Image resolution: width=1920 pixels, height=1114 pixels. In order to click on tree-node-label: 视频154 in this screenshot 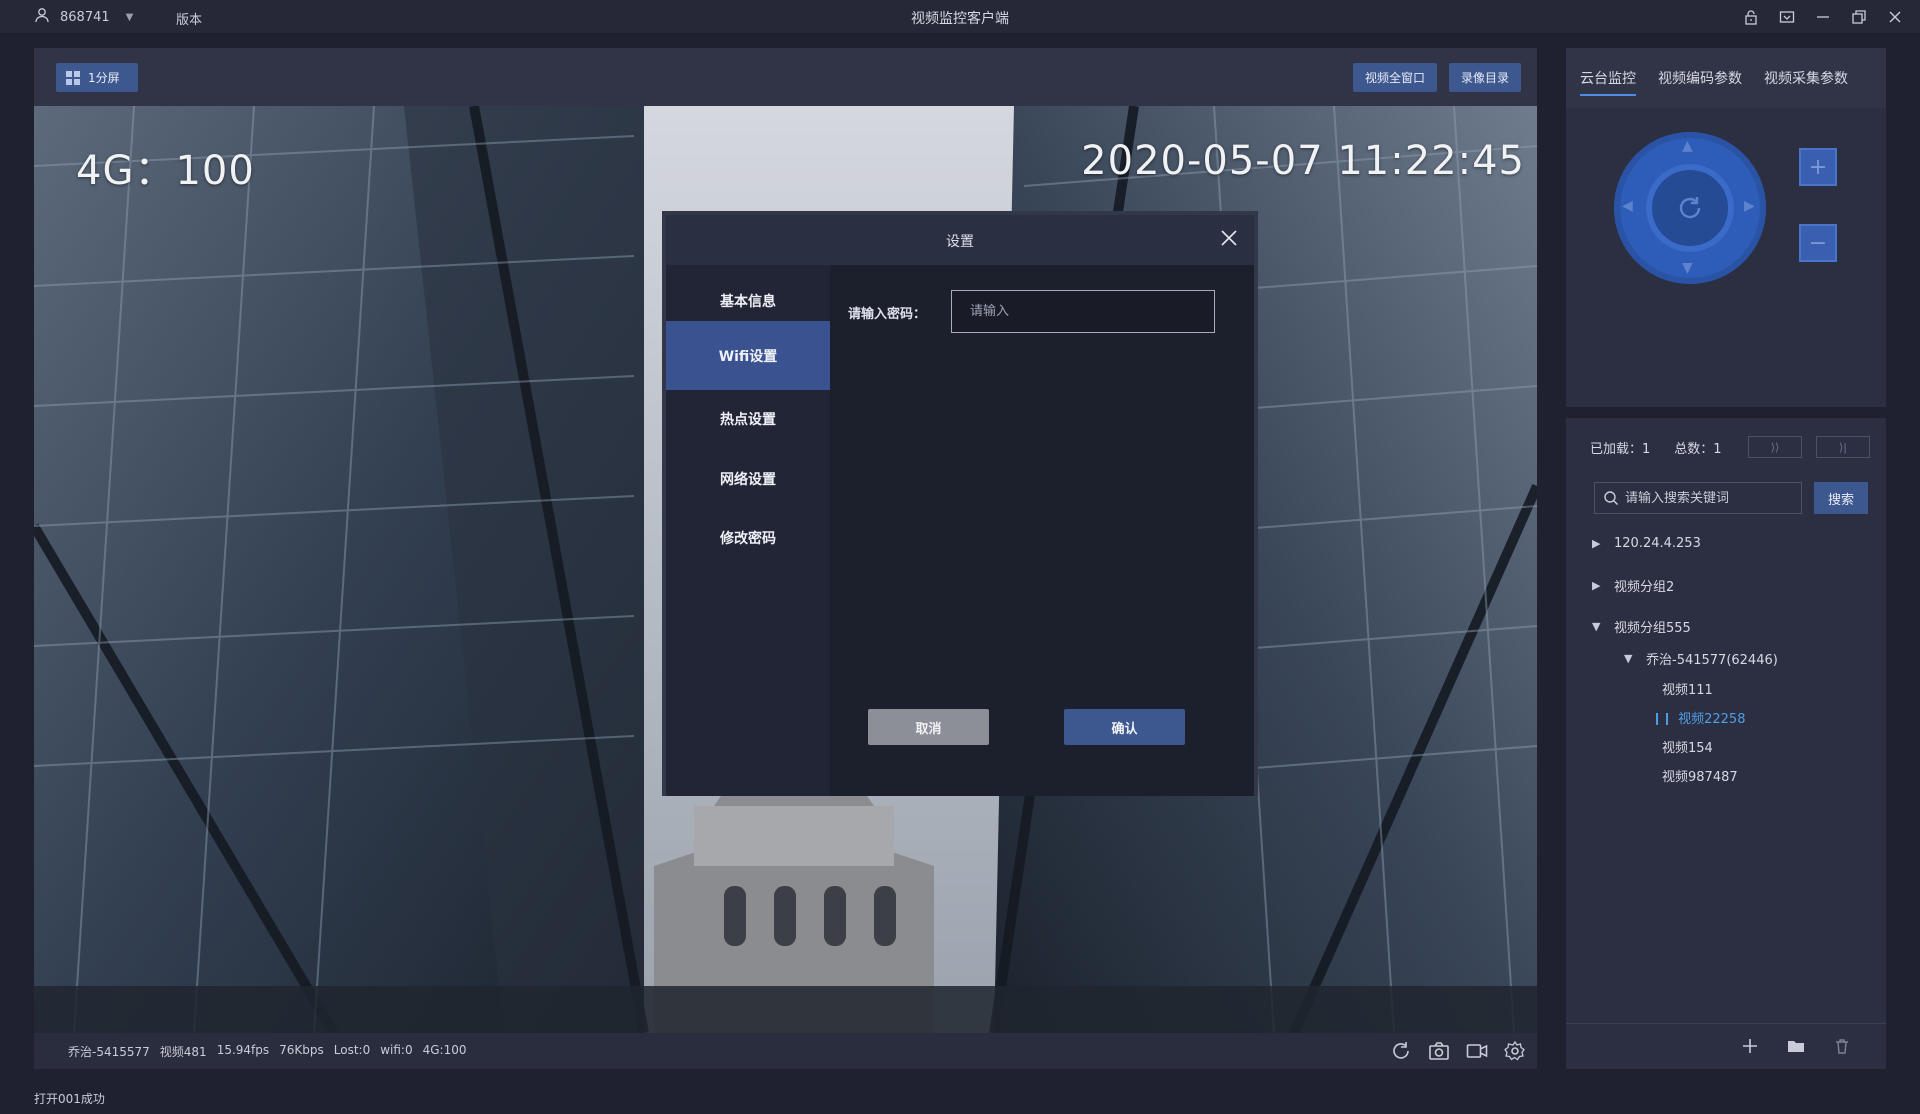, I will do `click(1687, 748)`.